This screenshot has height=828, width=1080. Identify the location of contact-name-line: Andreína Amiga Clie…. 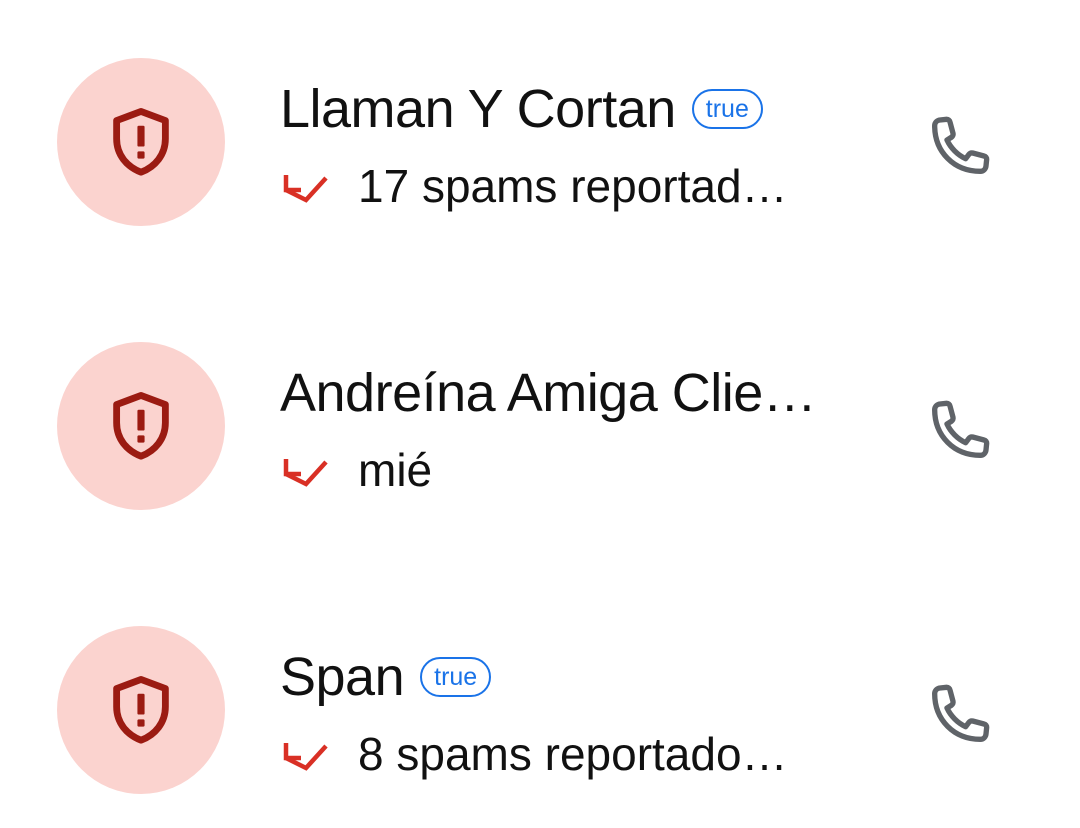
(548, 393).